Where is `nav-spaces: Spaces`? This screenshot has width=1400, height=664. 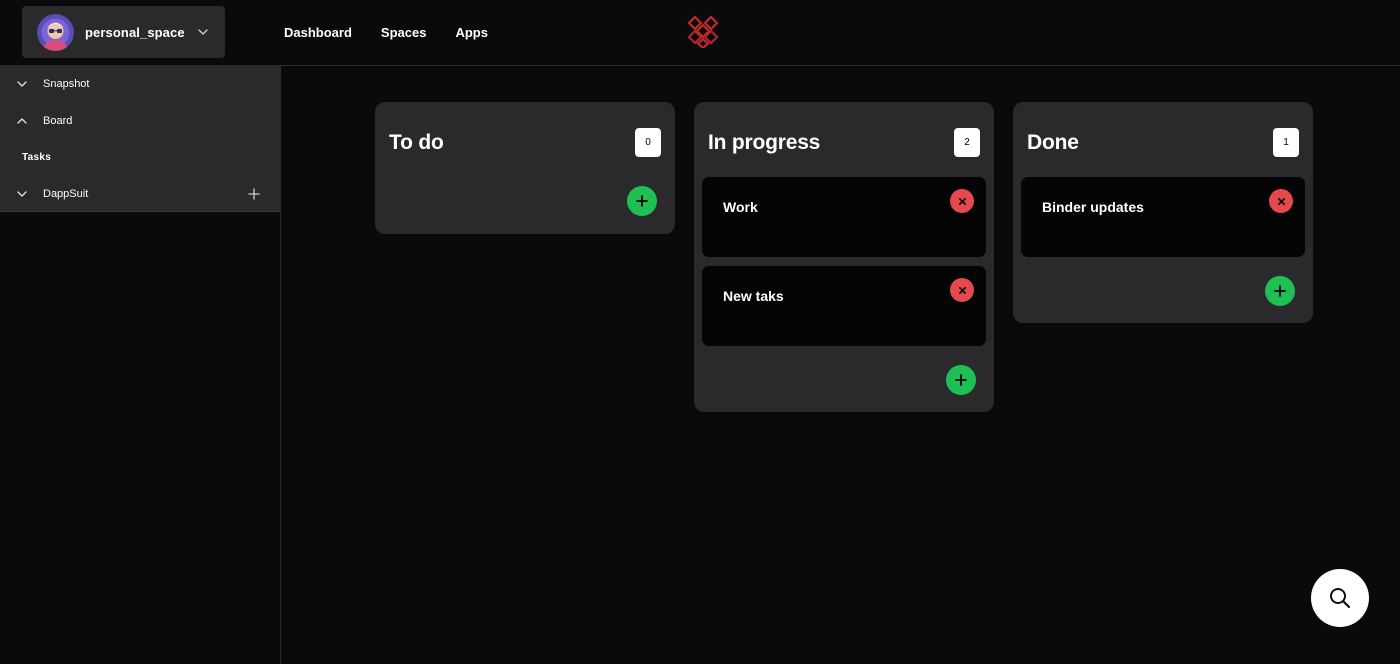
nav-spaces: Spaces is located at coordinates (404, 32).